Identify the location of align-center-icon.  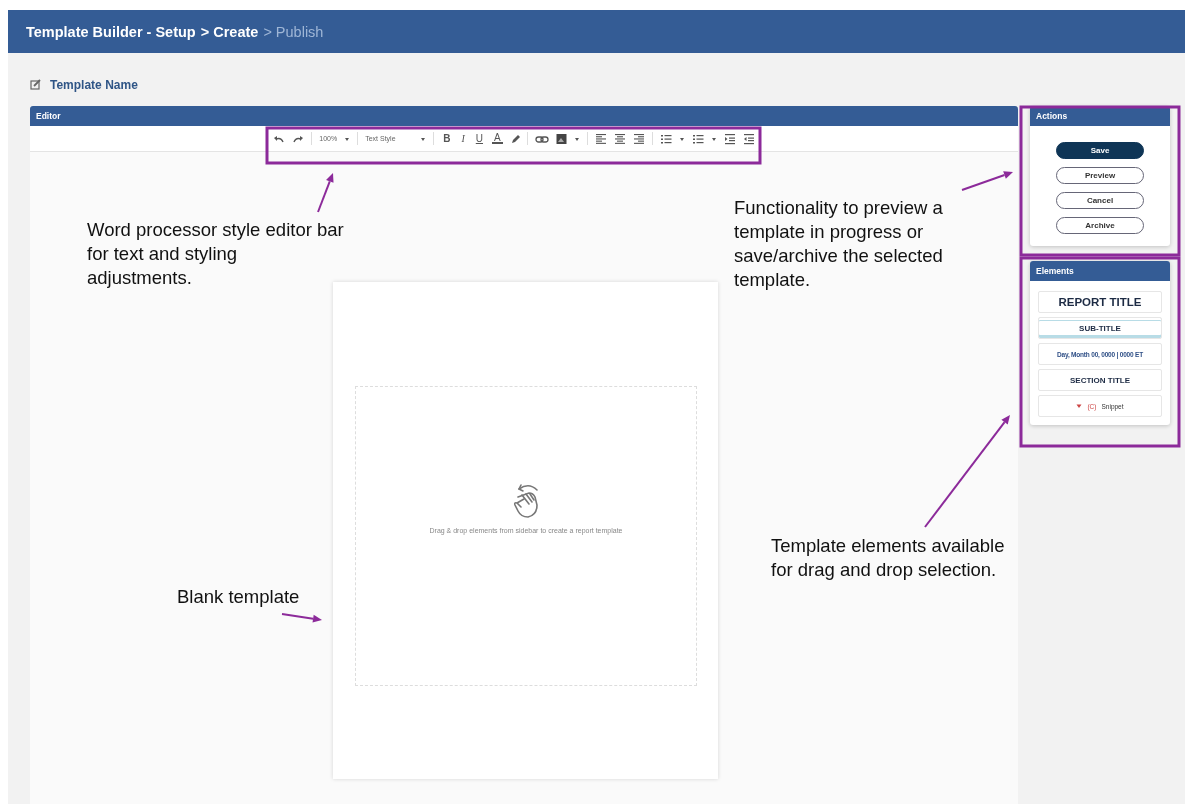
(619, 138).